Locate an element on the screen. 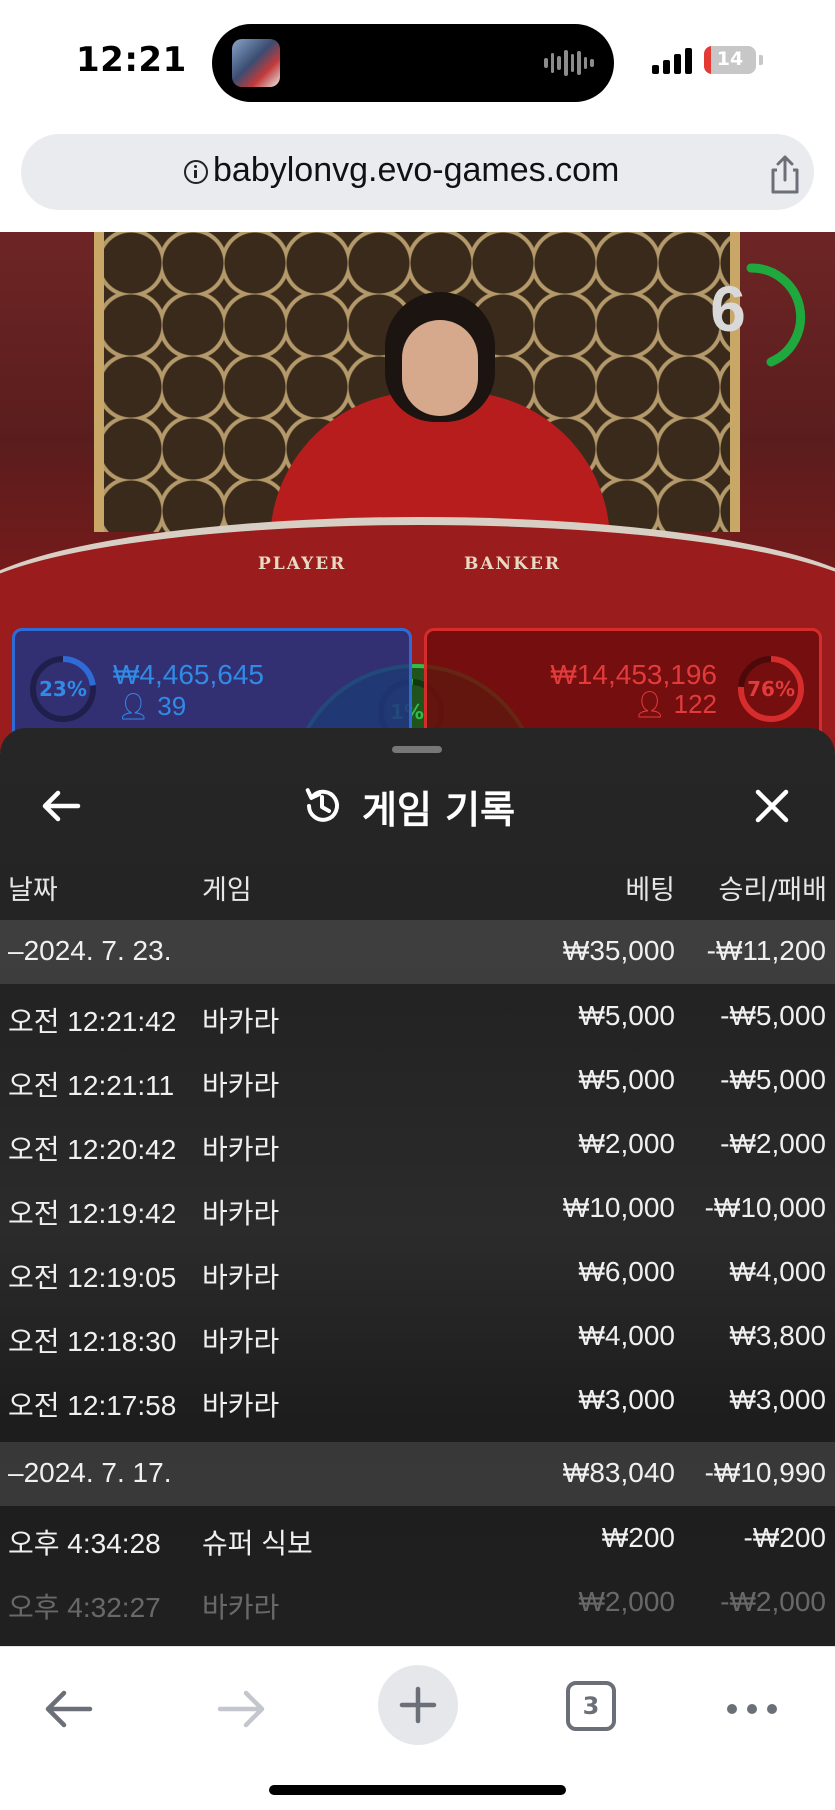 This screenshot has width=835, height=1810. table-label-banker: BANKER is located at coordinates (512, 564).